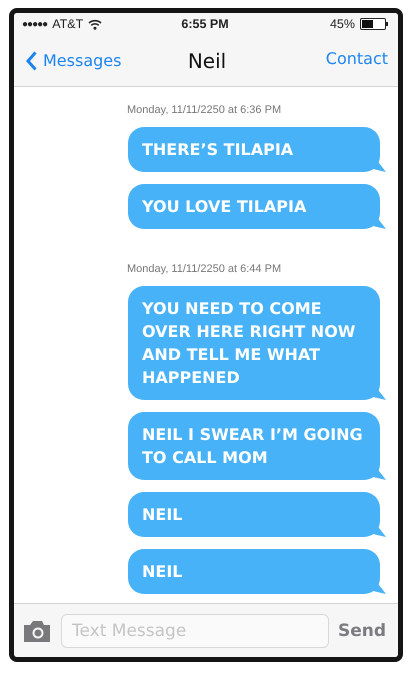 The image size is (411, 674). I want to click on camera-icon, so click(37, 631).